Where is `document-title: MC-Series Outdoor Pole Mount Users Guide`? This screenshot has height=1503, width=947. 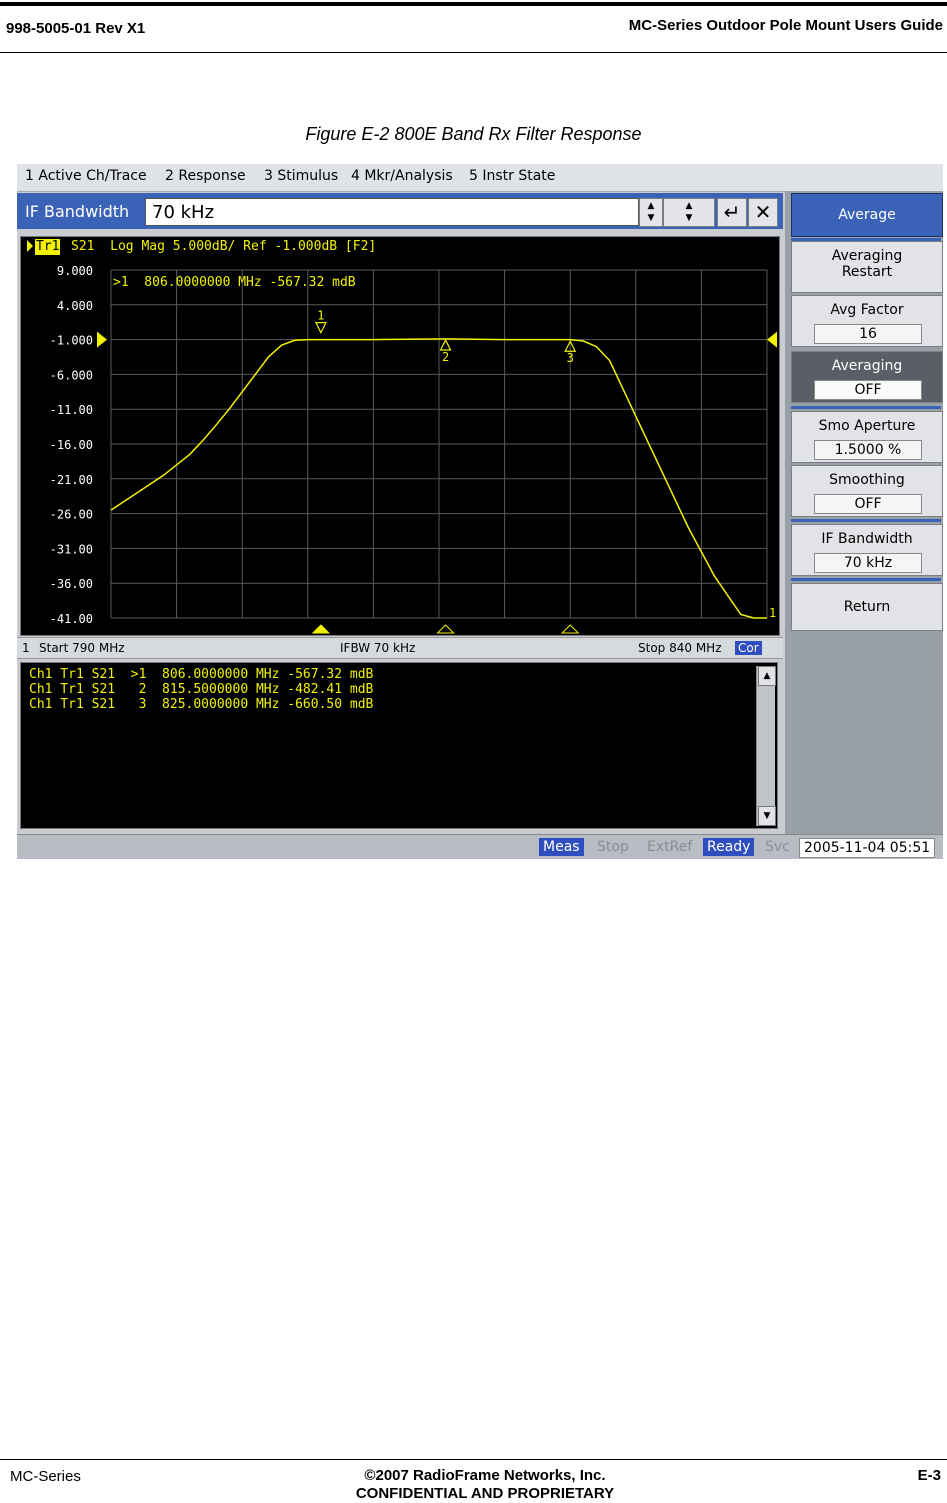 document-title: MC-Series Outdoor Pole Mount Users Guide is located at coordinates (785, 25).